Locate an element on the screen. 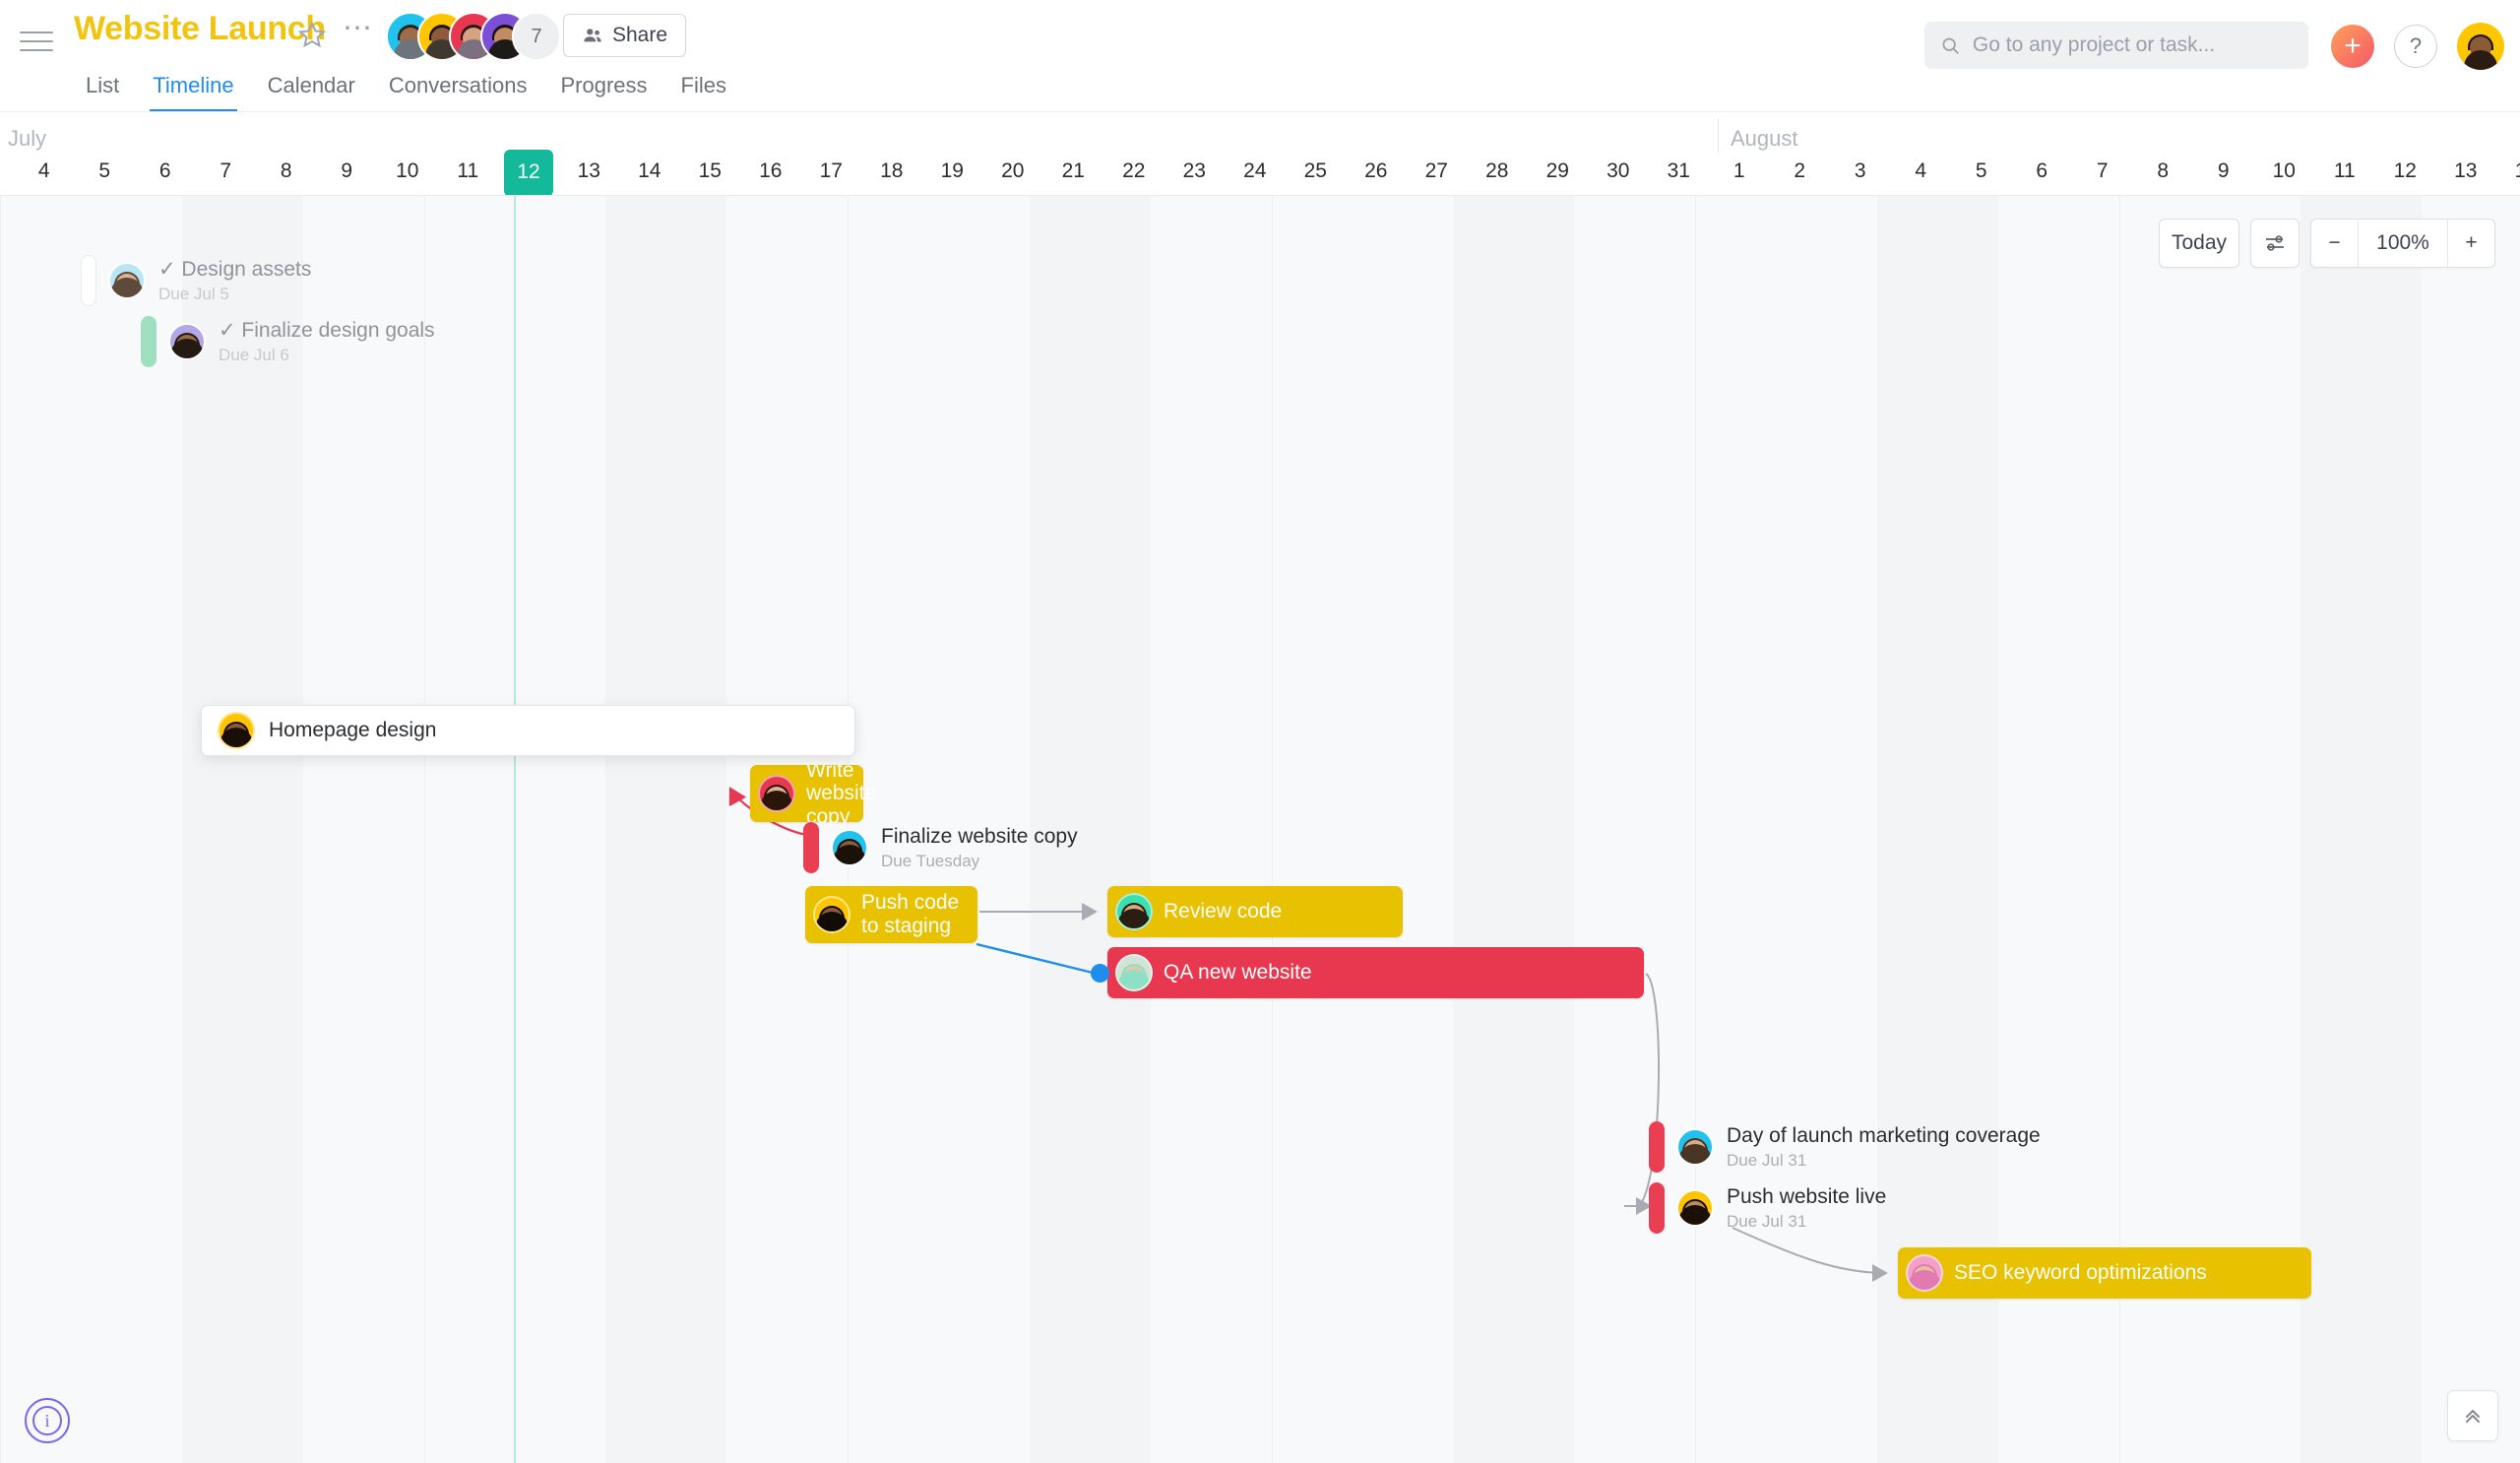 Image resolution: width=2520 pixels, height=1463 pixels. day-tick: 29 is located at coordinates (1557, 171).